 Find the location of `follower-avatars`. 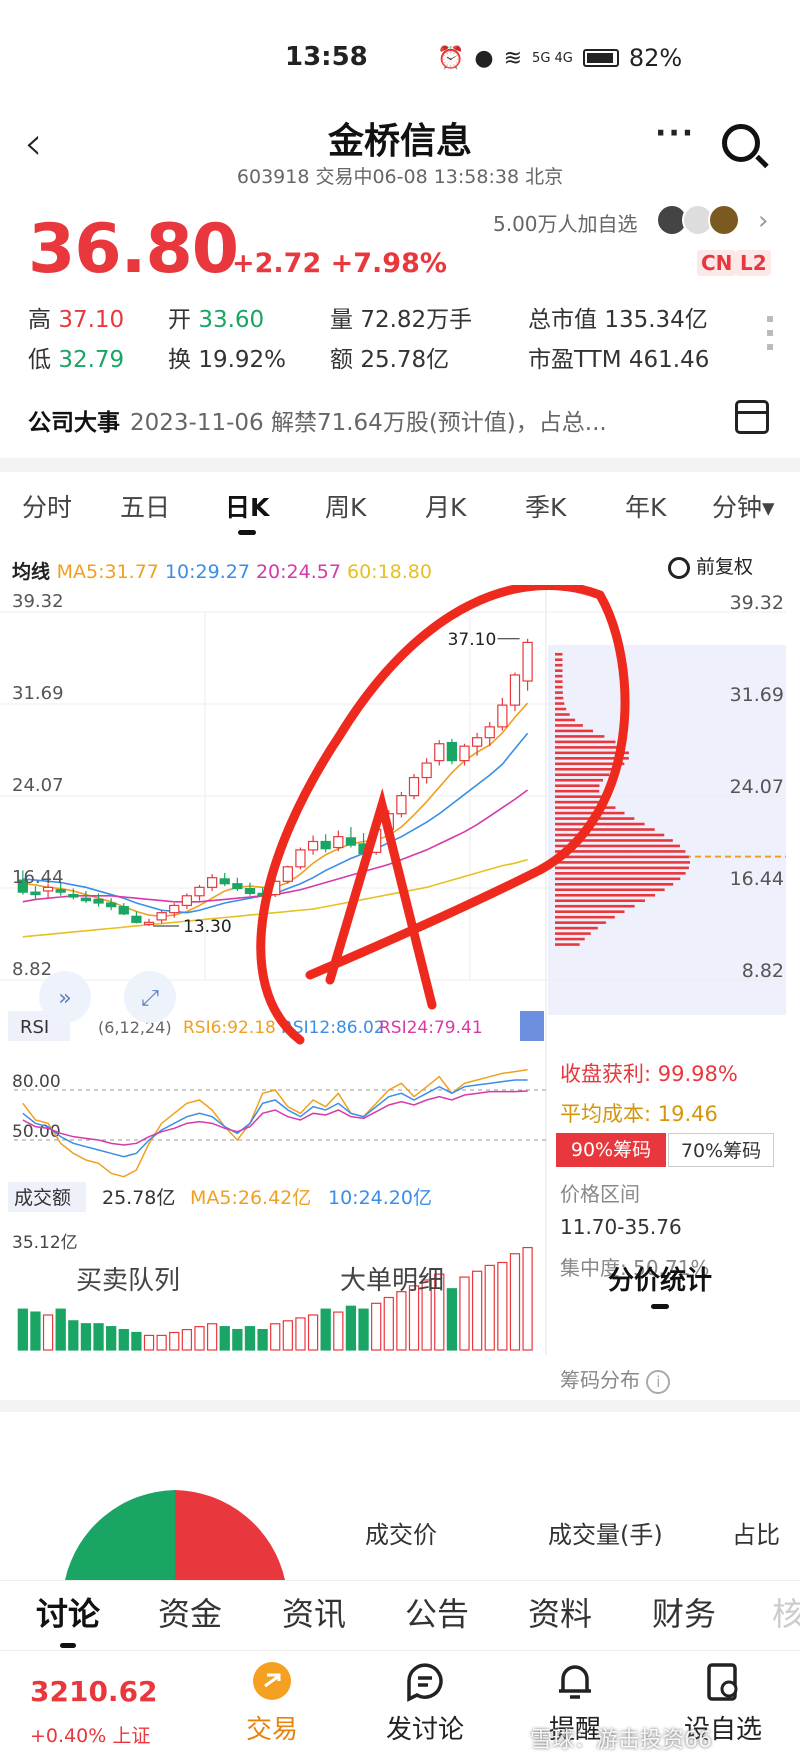

follower-avatars is located at coordinates (701, 222).